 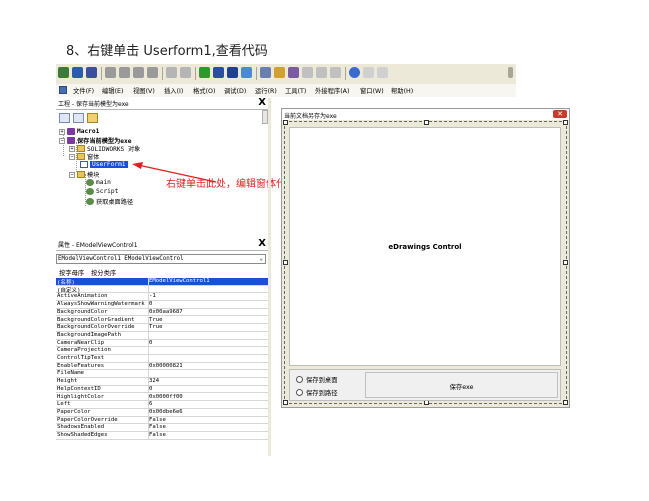 I want to click on property-row: PaperColor 0x00dbe6e6, so click(x=162, y=412).